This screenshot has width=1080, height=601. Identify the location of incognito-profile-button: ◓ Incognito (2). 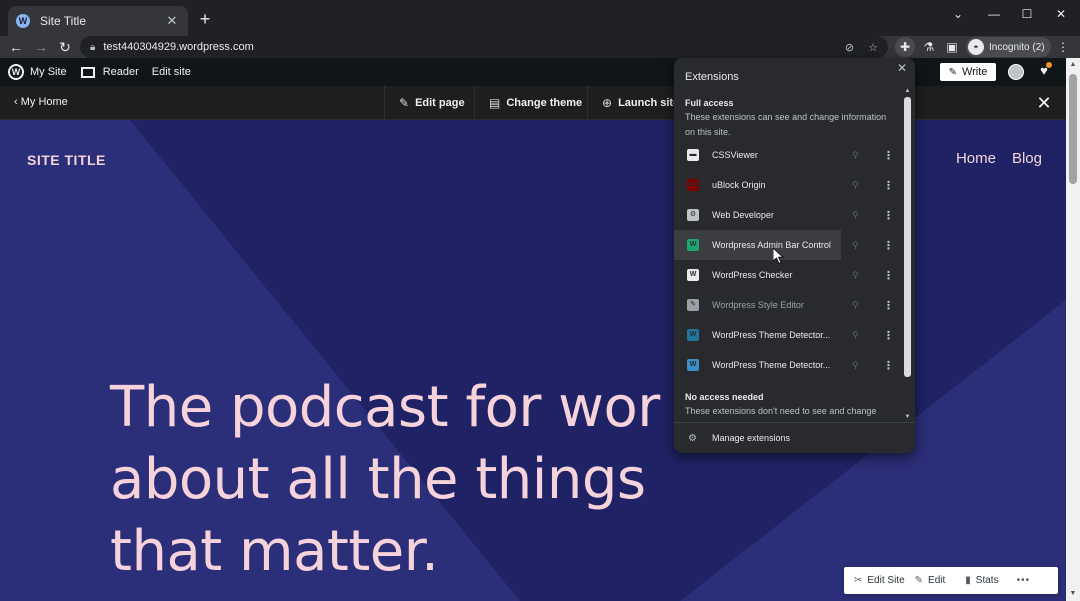
(1008, 47).